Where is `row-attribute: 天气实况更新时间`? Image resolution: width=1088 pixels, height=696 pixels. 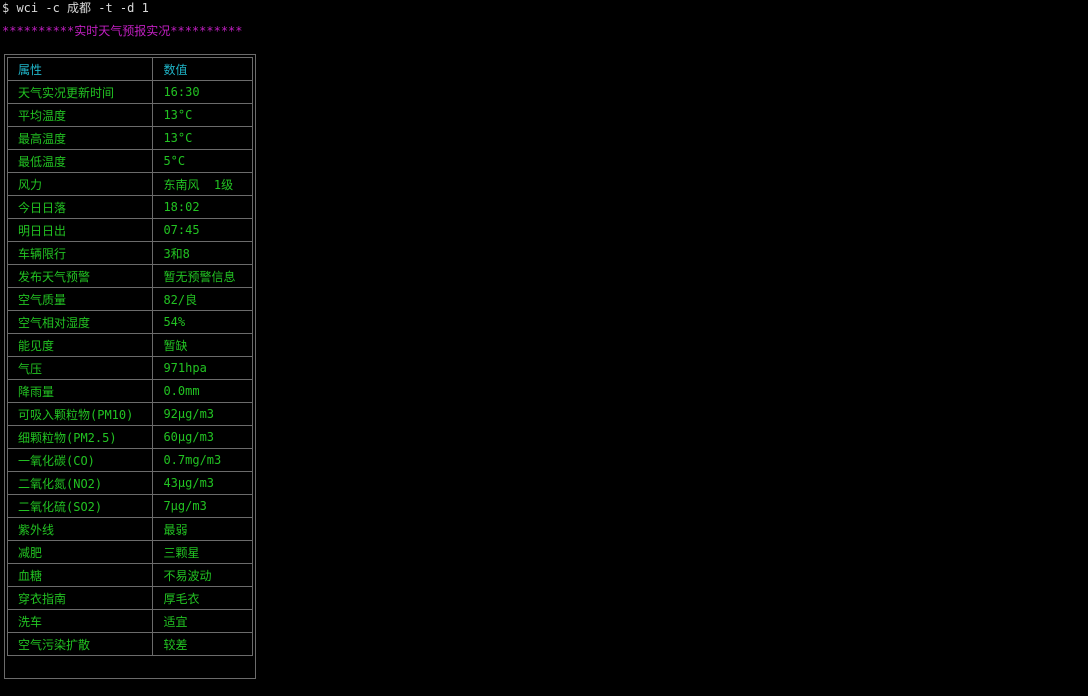 row-attribute: 天气实况更新时间 is located at coordinates (80, 92).